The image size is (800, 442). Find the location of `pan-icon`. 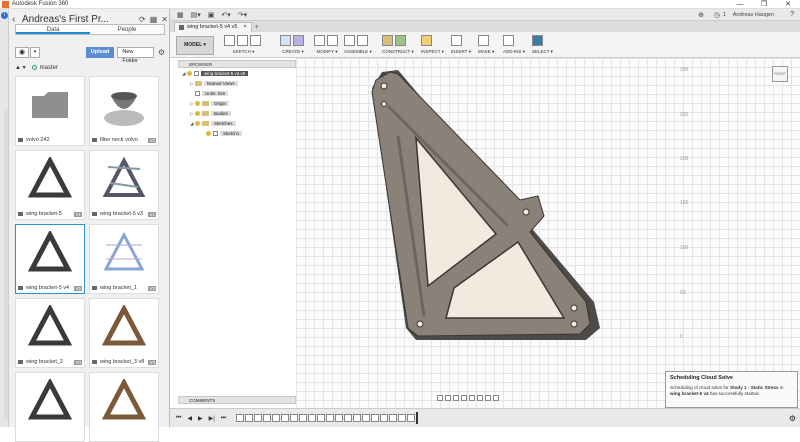

pan-icon is located at coordinates (456, 398).